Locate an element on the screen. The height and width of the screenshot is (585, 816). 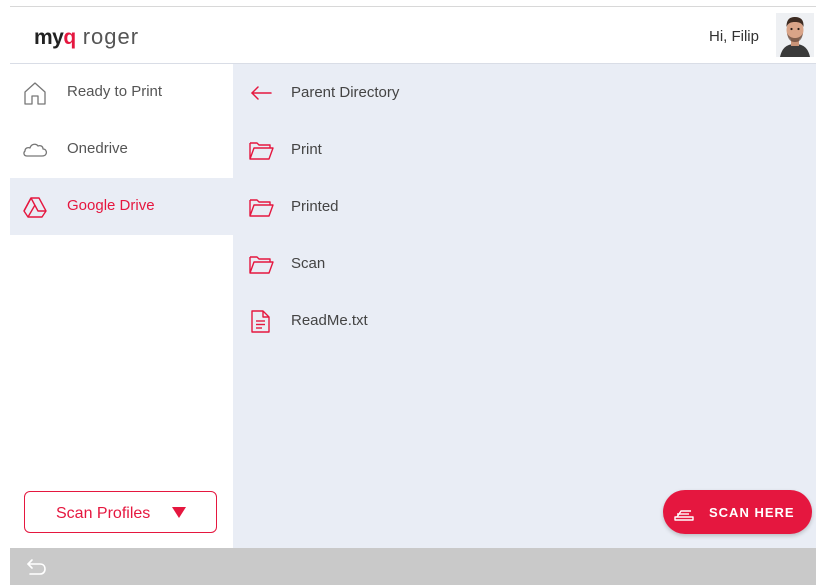
row-label: Scan is located at coordinates (308, 263).